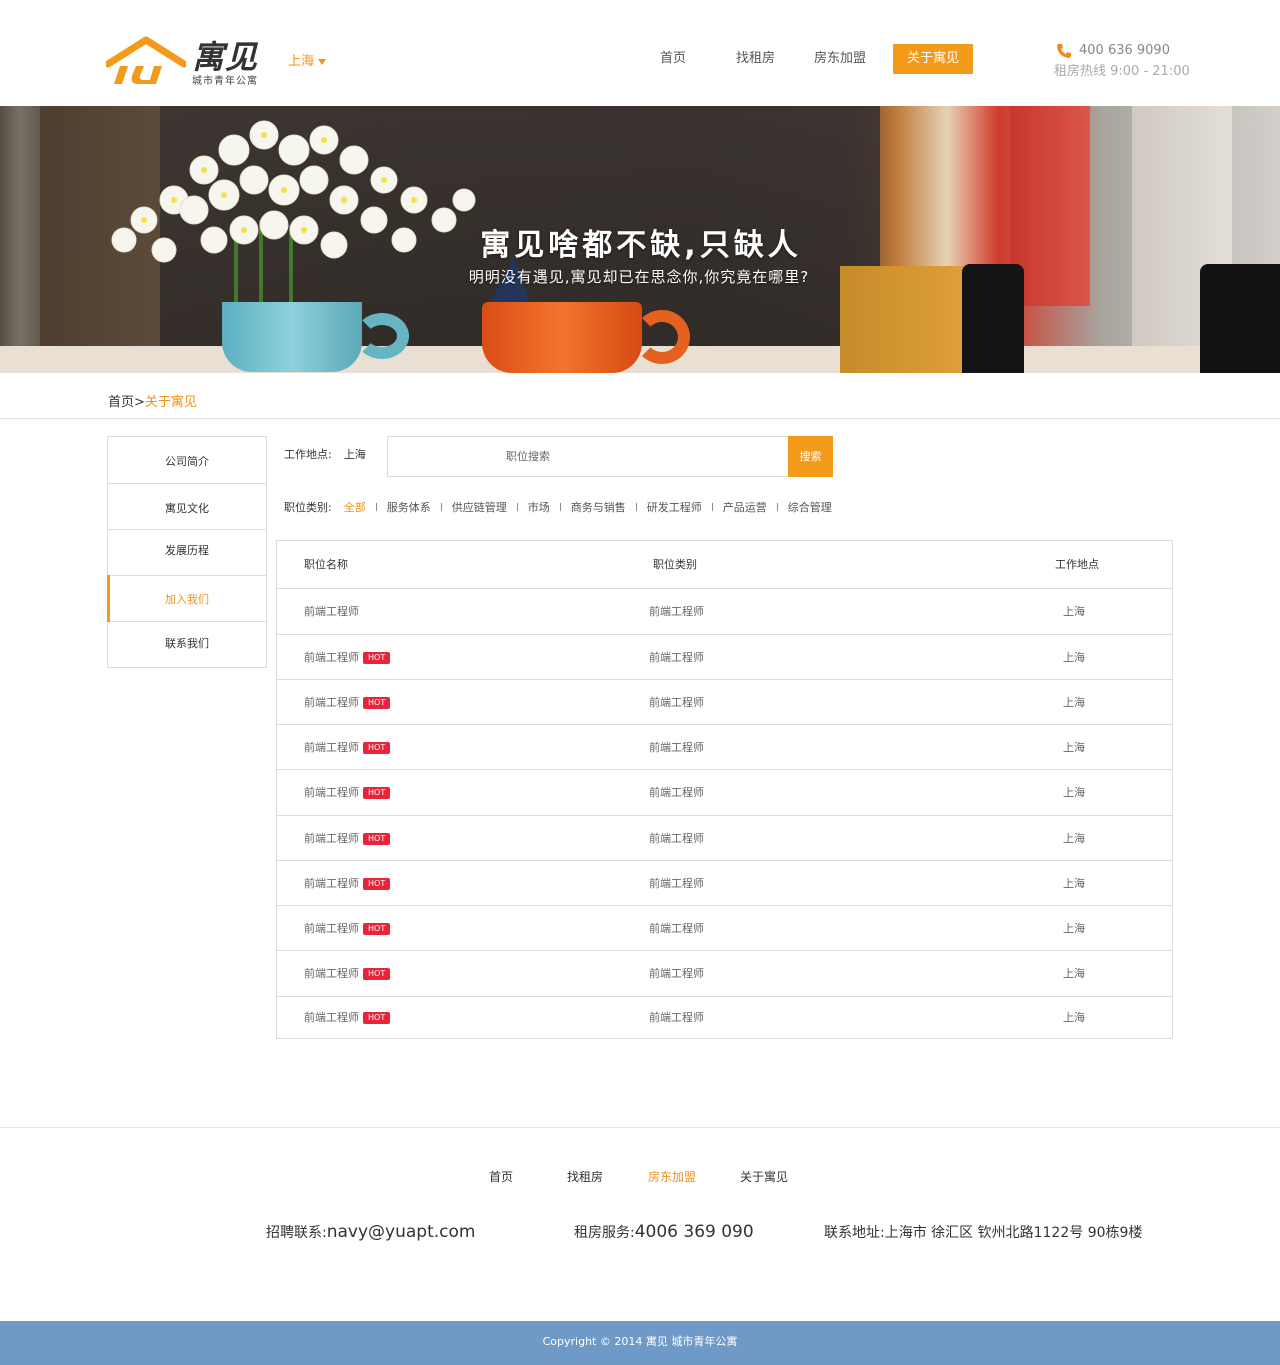  Describe the element at coordinates (675, 564) in the screenshot. I see `header-job-category: 职位类别` at that location.